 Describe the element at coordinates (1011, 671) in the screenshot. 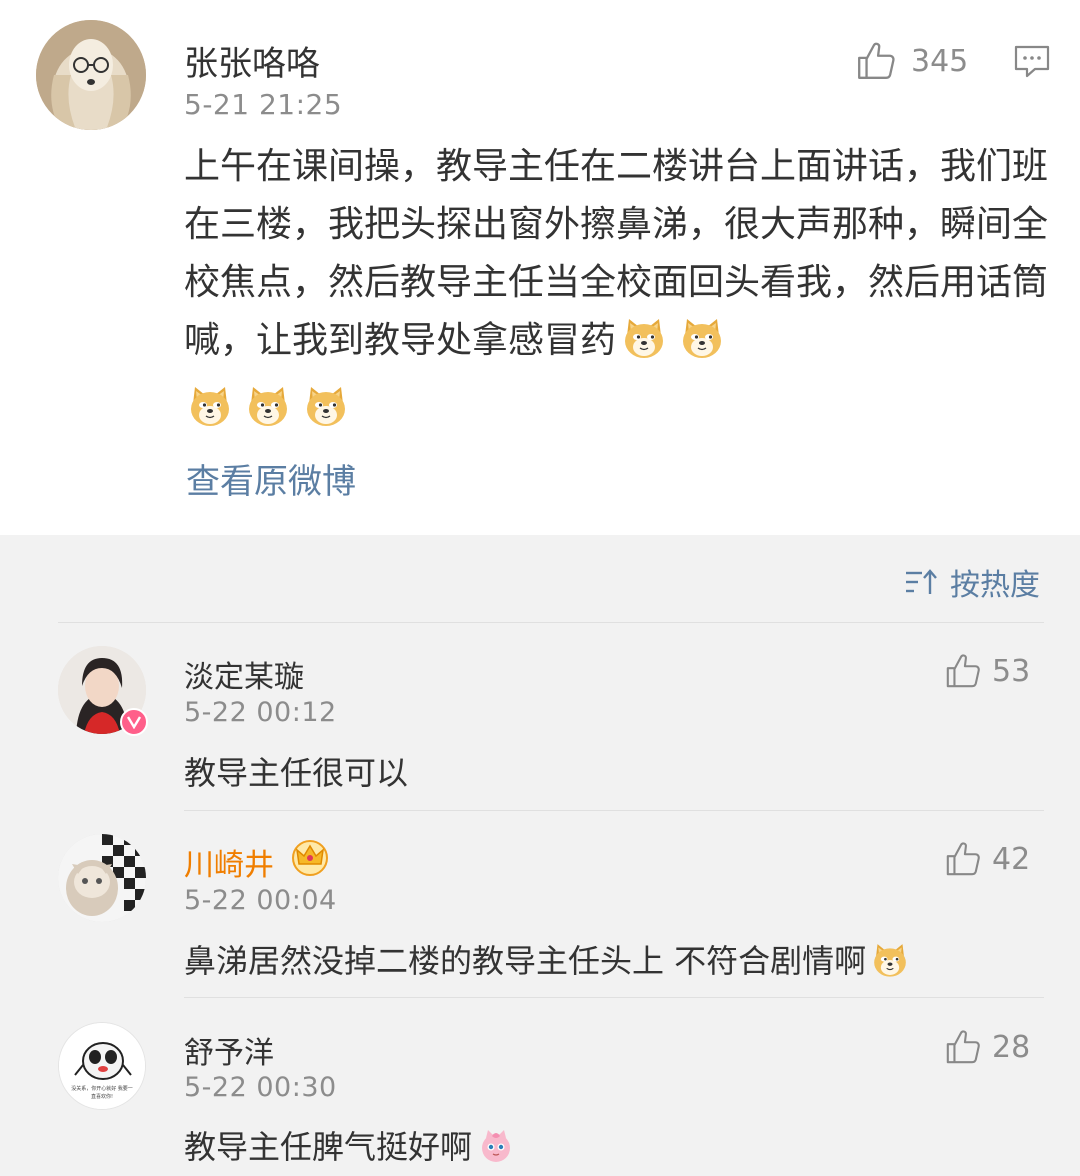

I see `comment-like-count: 53` at that location.